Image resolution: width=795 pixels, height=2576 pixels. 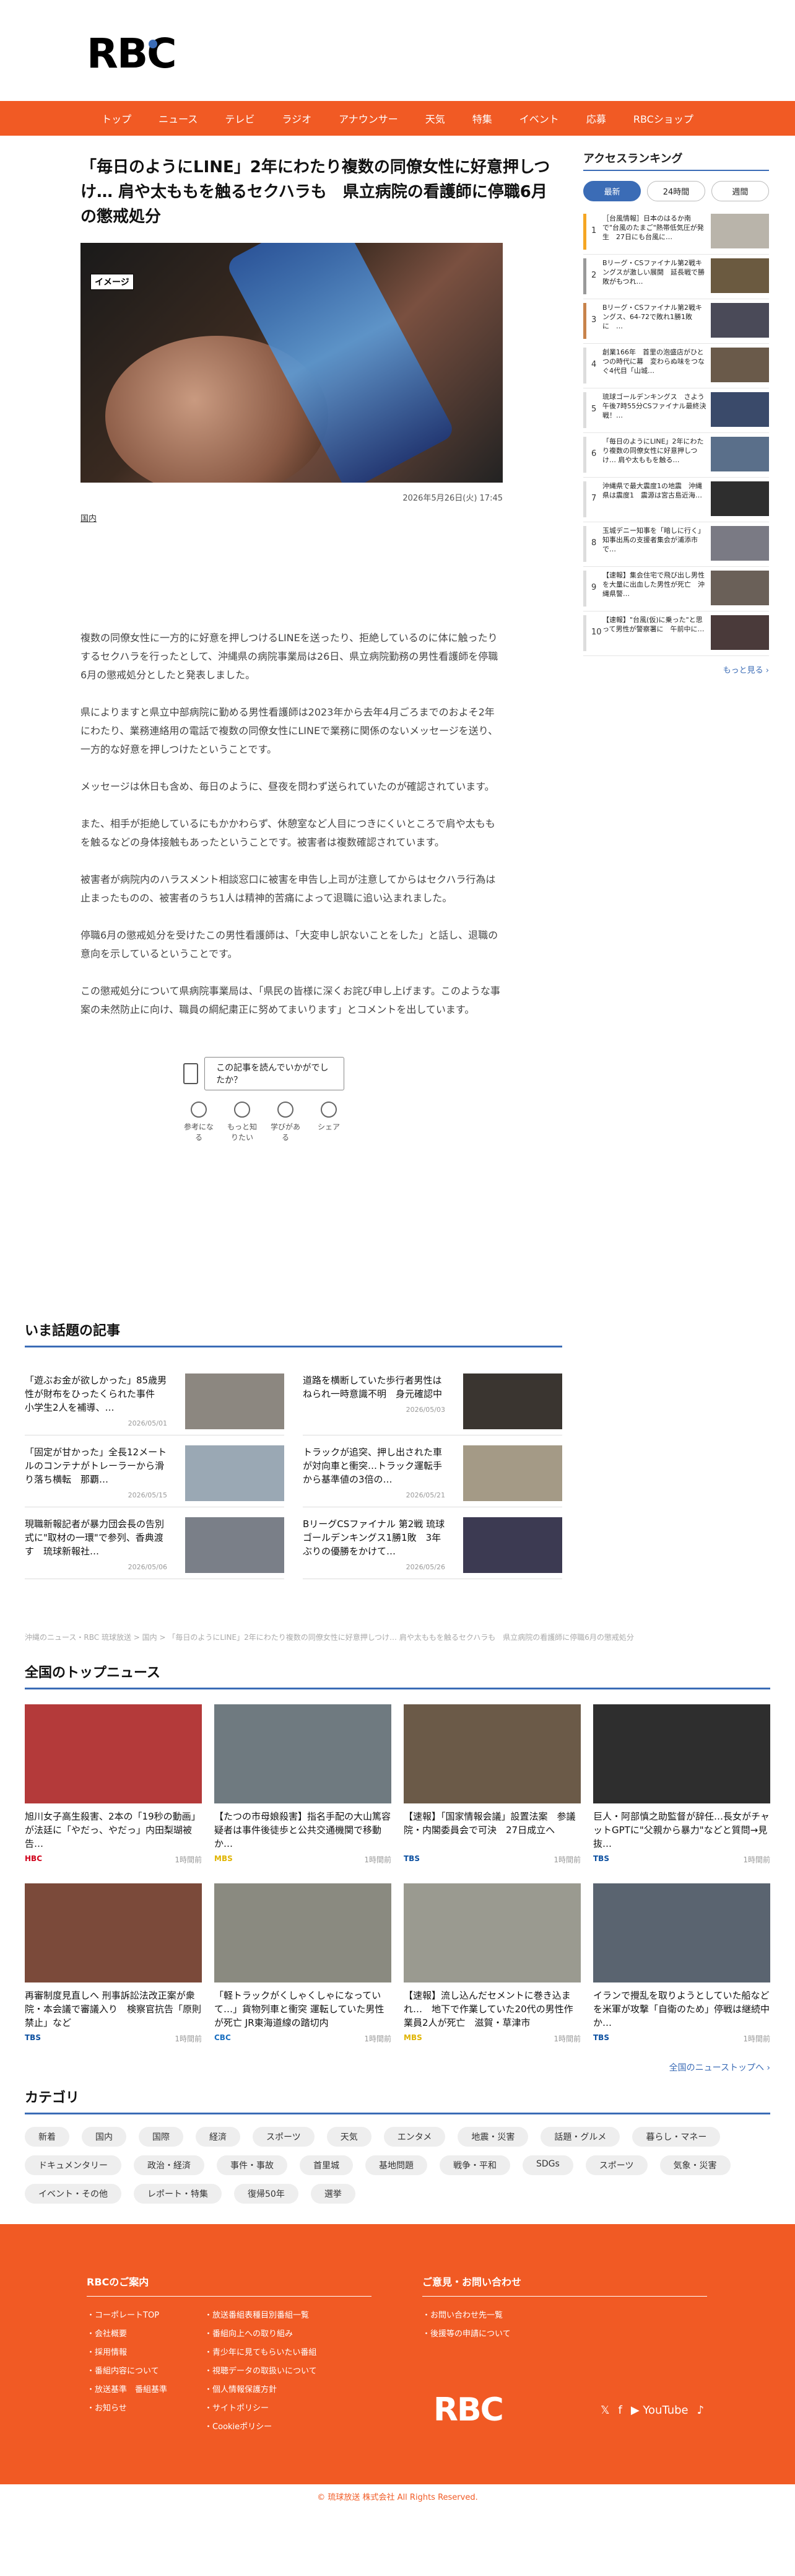 What do you see at coordinates (396, 2165) in the screenshot?
I see `category-chip: 基地問題` at bounding box center [396, 2165].